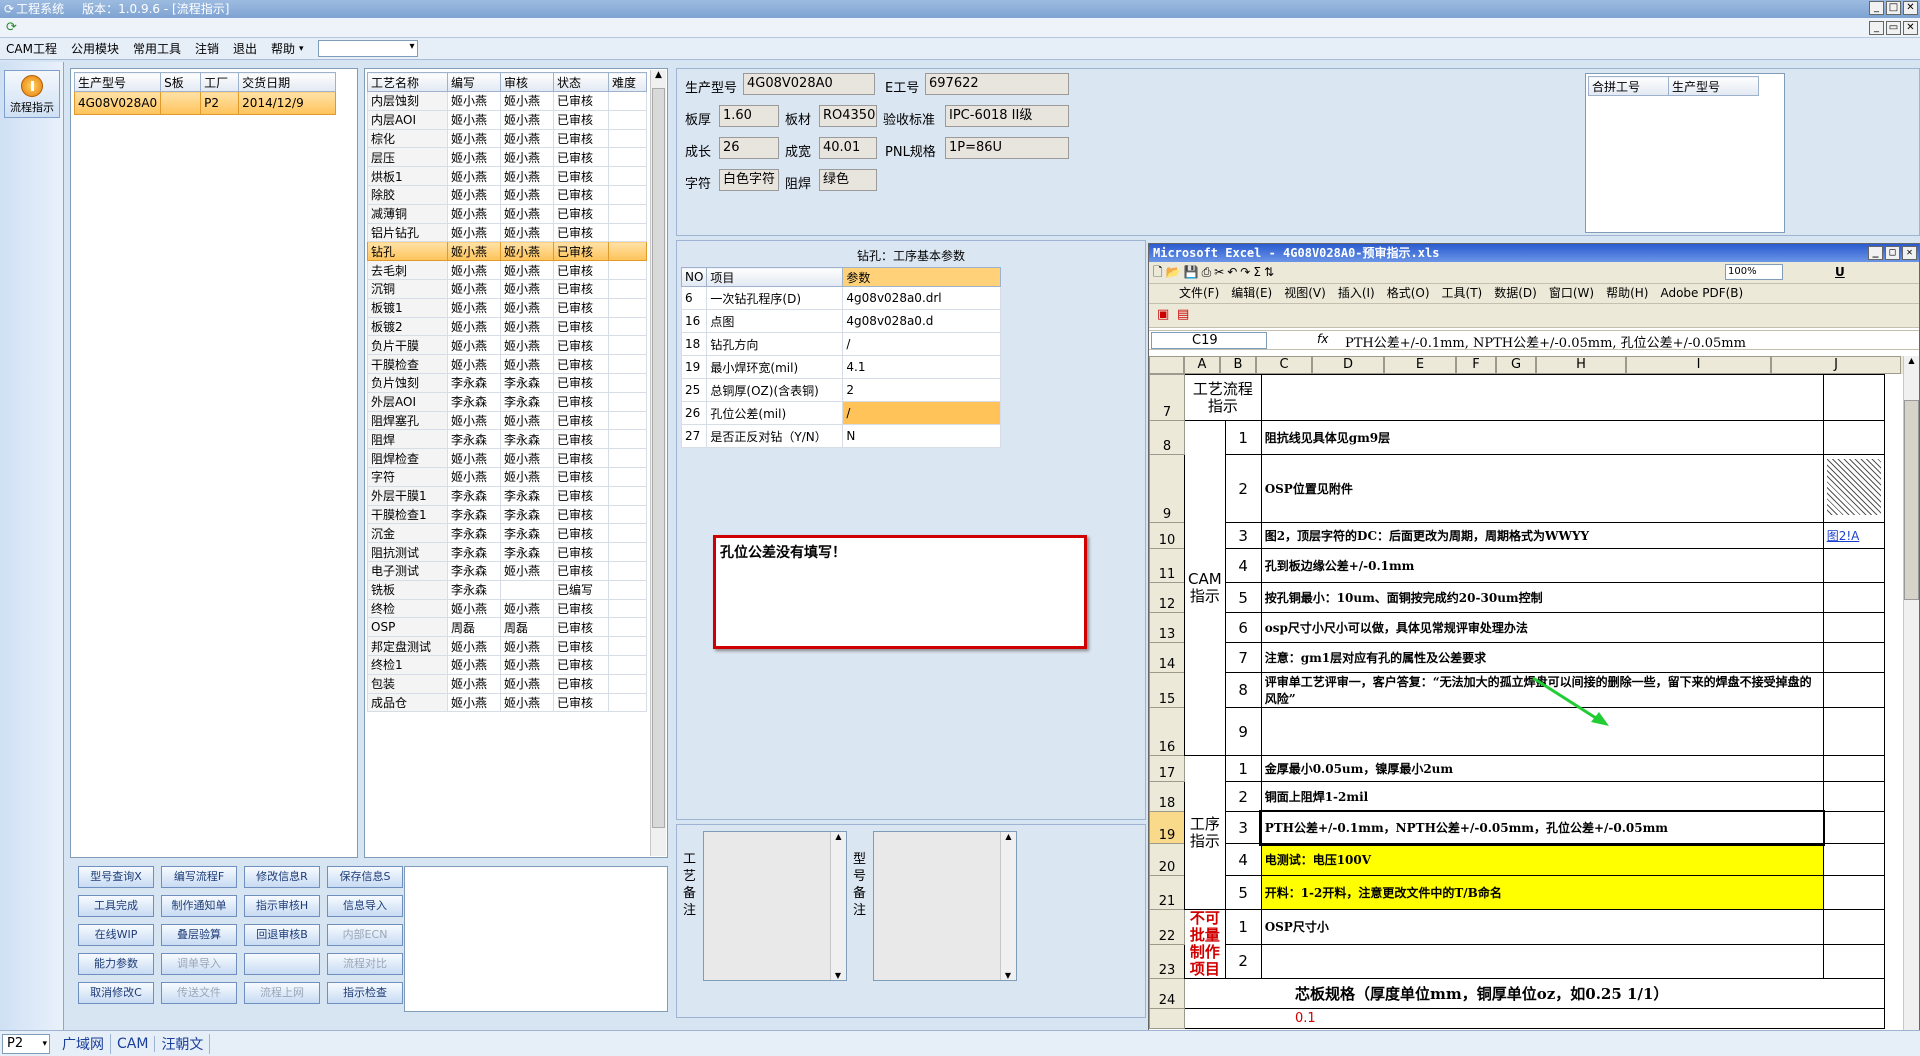 The image size is (1920, 1056). What do you see at coordinates (1208, 272) in the screenshot?
I see `print-icon: ⎙` at bounding box center [1208, 272].